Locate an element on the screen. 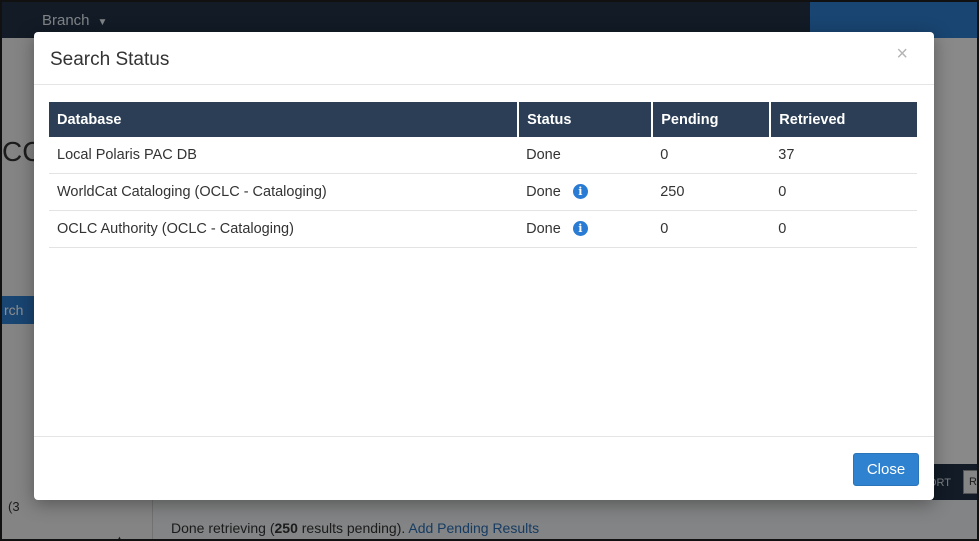 The width and height of the screenshot is (979, 541). database-cell: Local Polaris PAC DB is located at coordinates (284, 155).